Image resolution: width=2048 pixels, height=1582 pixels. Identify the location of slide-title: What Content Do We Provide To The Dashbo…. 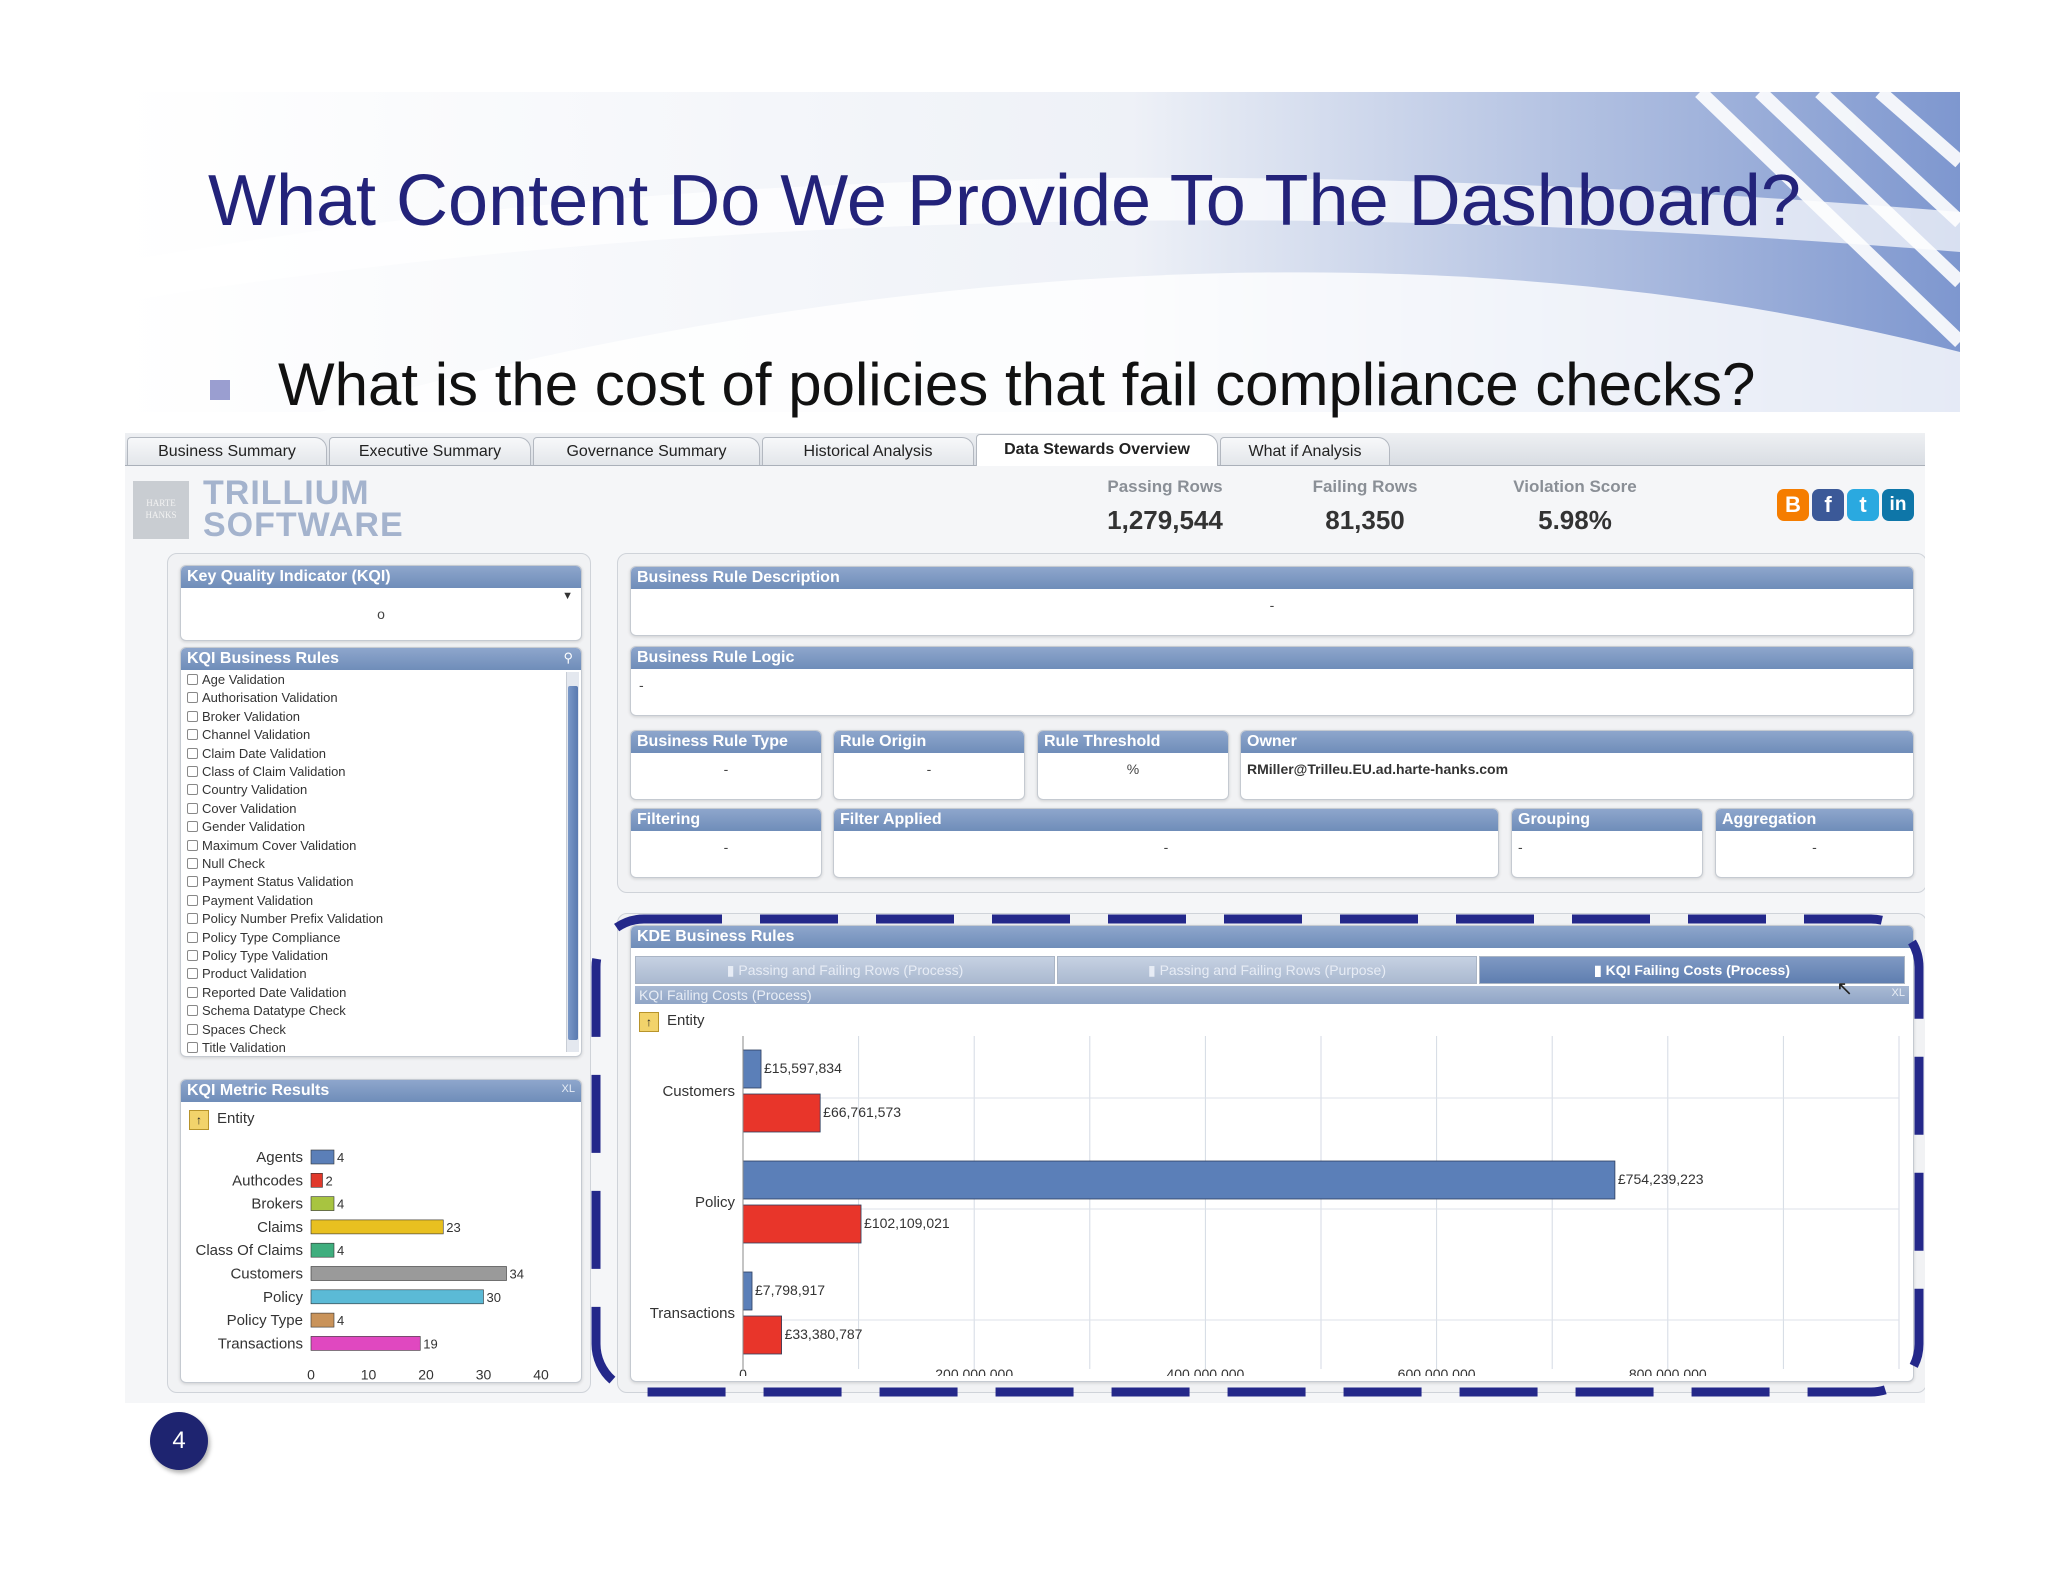
(1004, 201).